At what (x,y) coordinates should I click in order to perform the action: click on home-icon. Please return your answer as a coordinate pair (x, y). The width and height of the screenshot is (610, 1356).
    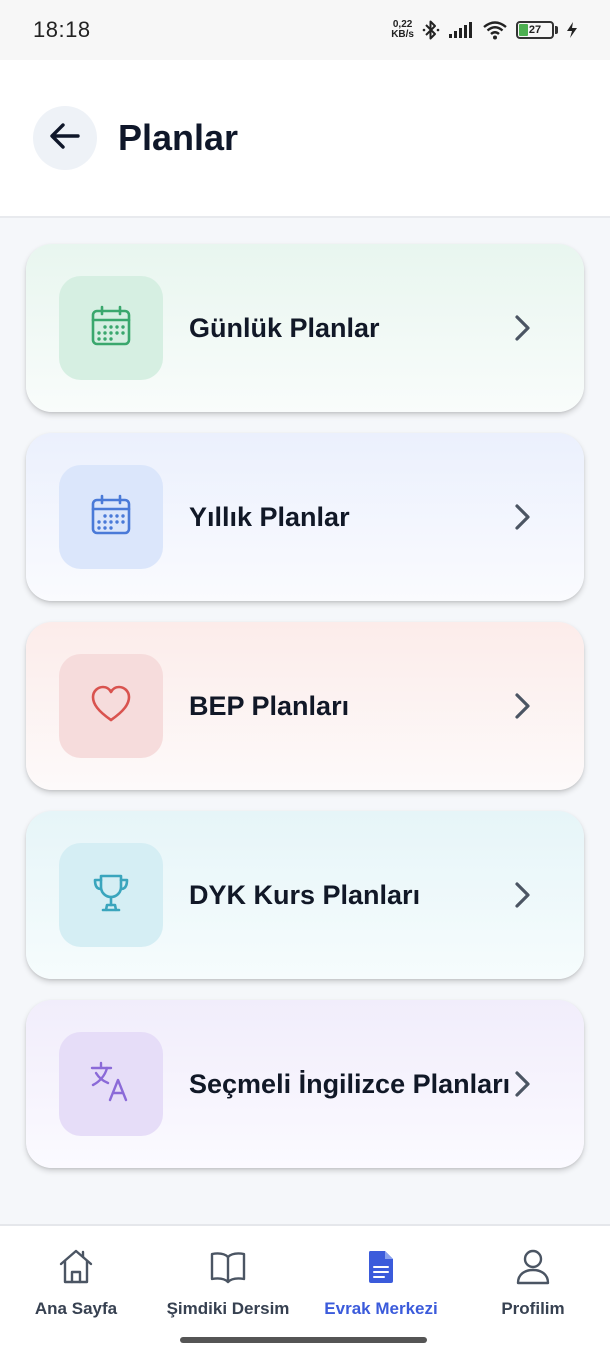
    Looking at the image, I should click on (76, 1267).